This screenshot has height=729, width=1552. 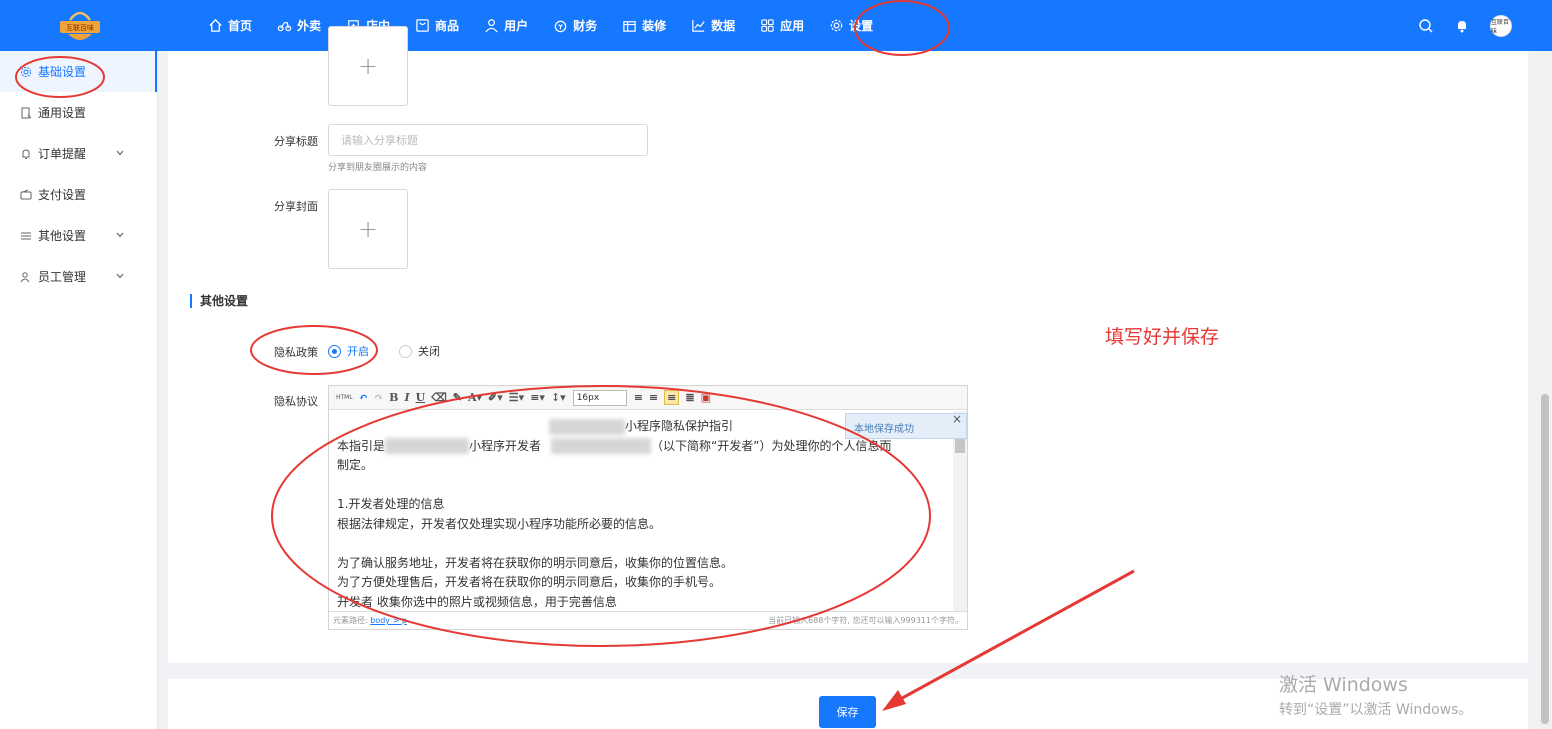 What do you see at coordinates (368, 229) in the screenshot?
I see `share-cover-upload: +` at bounding box center [368, 229].